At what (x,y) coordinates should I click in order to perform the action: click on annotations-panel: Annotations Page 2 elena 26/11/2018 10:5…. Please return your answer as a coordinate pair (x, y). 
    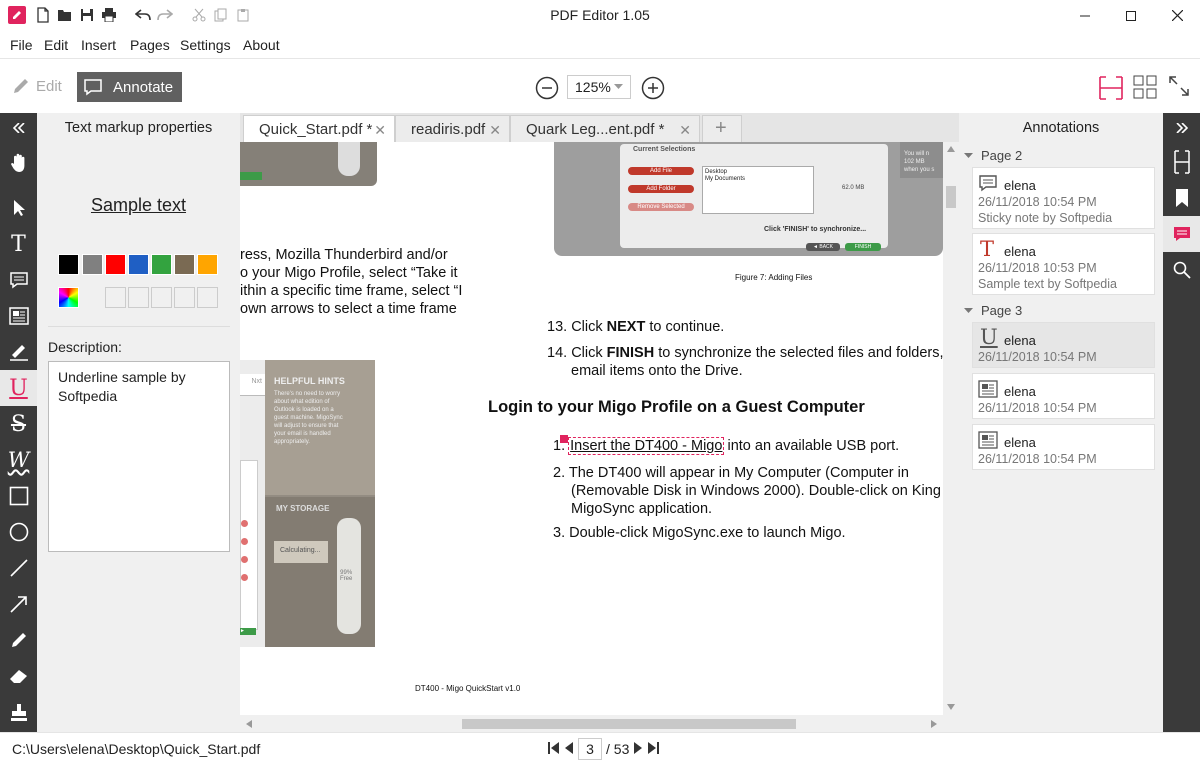
    Looking at the image, I should click on (1061, 422).